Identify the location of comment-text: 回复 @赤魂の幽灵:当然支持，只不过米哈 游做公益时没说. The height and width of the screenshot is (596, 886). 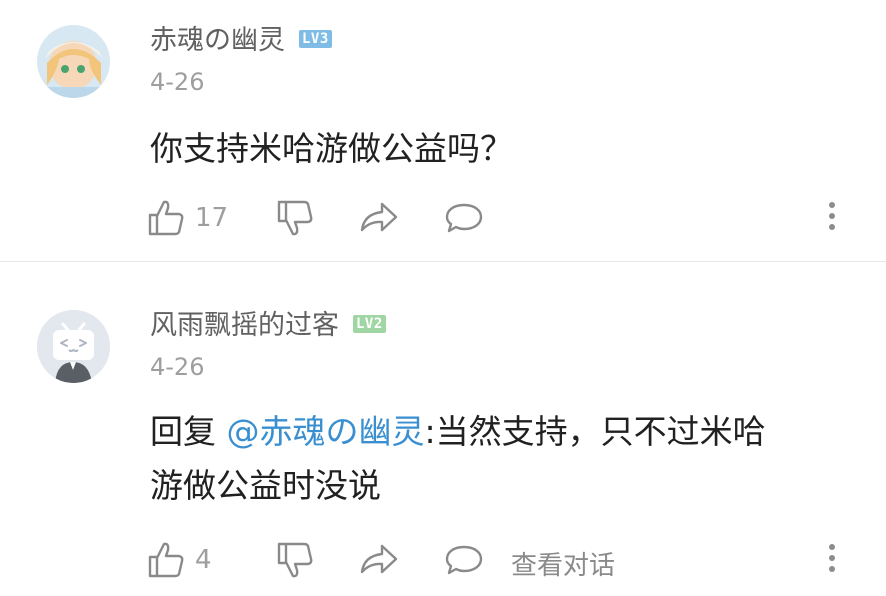
(500, 459).